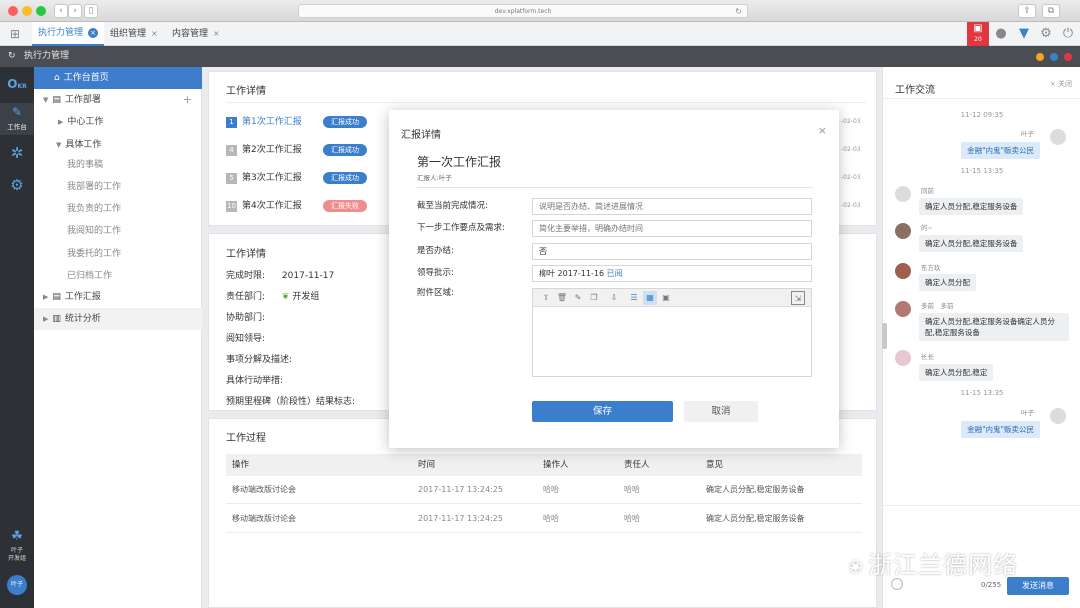 The width and height of the screenshot is (1080, 608). Describe the element at coordinates (672, 251) in the screenshot. I see `completed-select: 否` at that location.